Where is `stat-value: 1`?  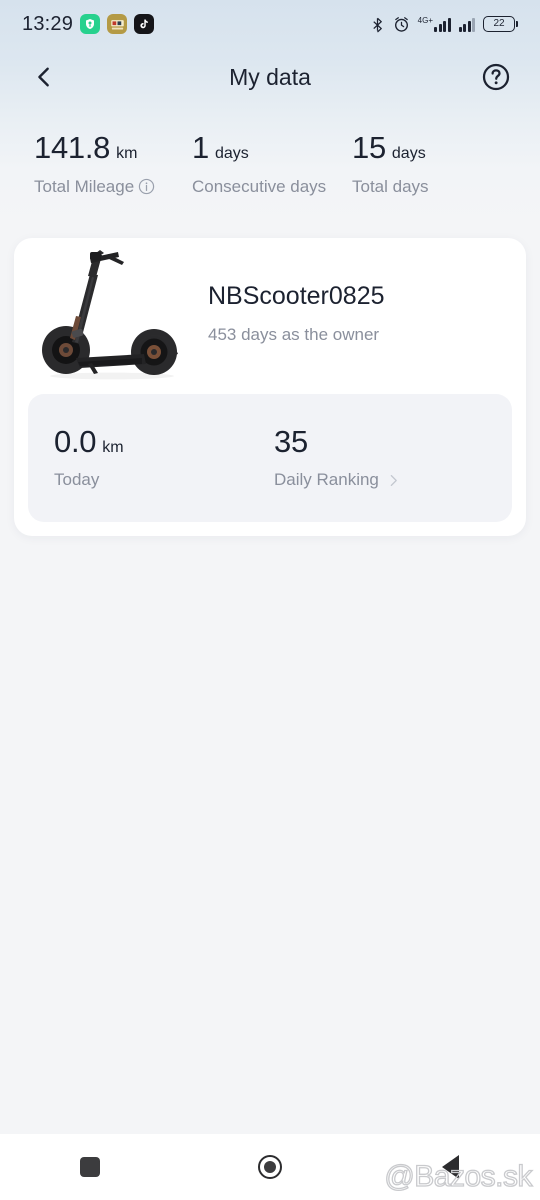
stat-value: 1 is located at coordinates (200, 147).